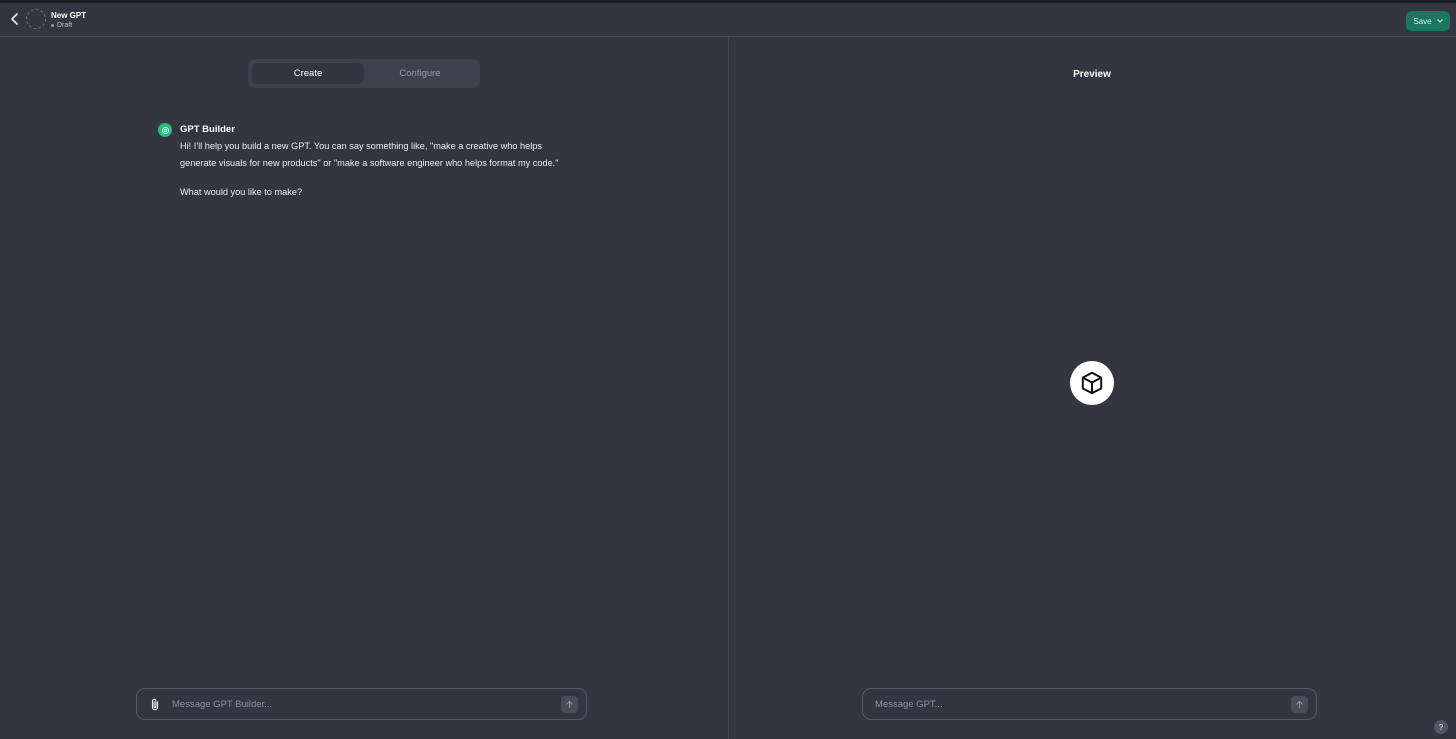  Describe the element at coordinates (1073, 704) in the screenshot. I see `preview-message-input` at that location.